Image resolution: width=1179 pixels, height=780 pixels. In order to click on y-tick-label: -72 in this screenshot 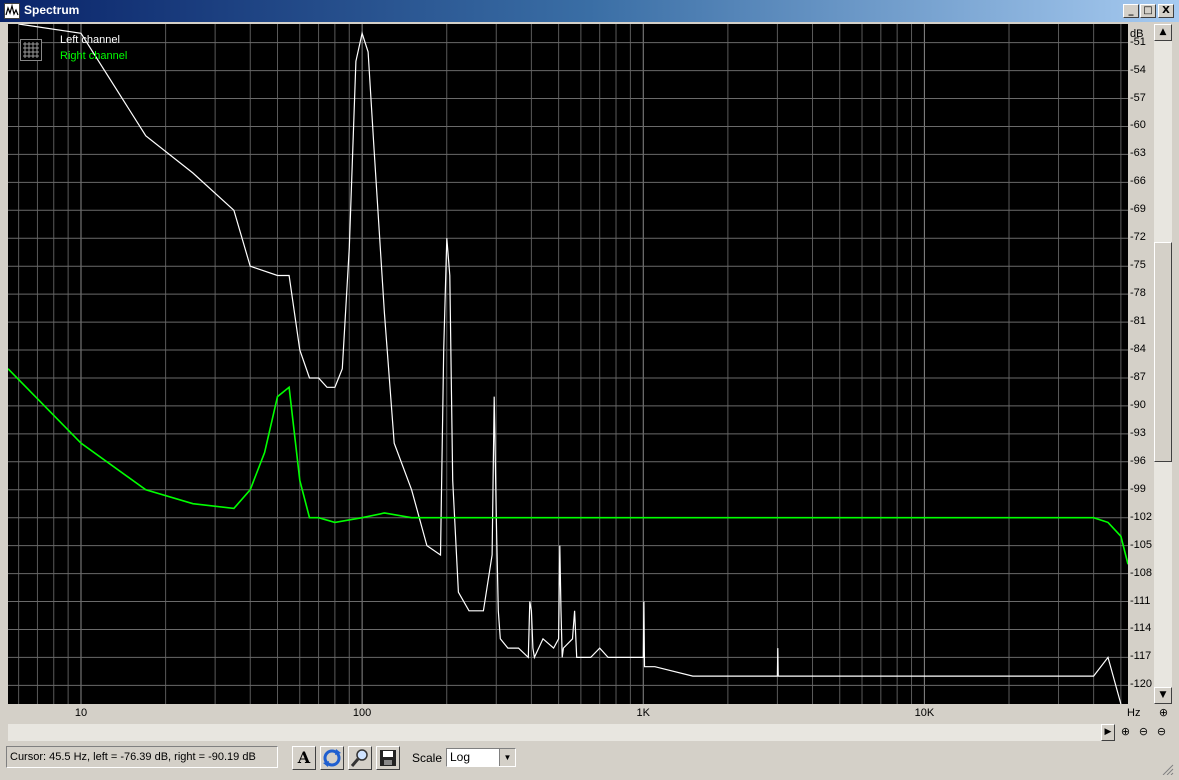, I will do `click(1138, 237)`.